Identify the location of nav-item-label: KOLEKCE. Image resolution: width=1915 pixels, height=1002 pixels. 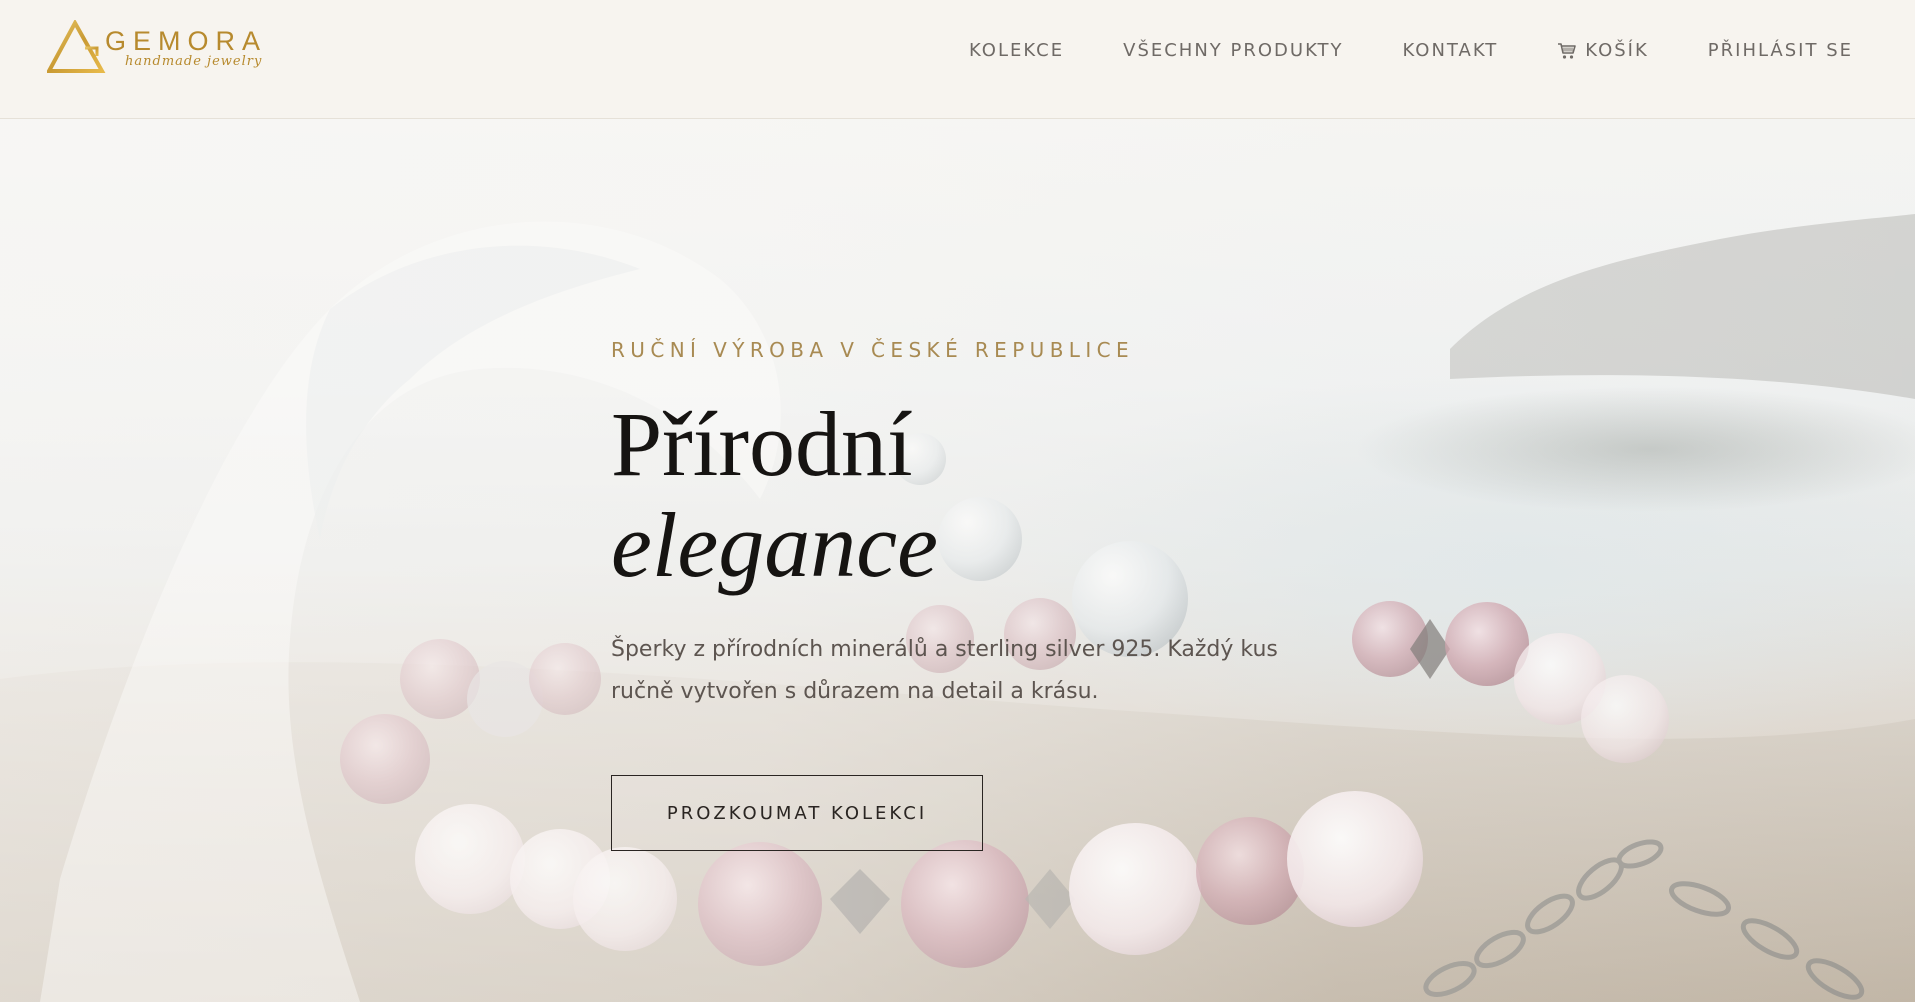
(1016, 50).